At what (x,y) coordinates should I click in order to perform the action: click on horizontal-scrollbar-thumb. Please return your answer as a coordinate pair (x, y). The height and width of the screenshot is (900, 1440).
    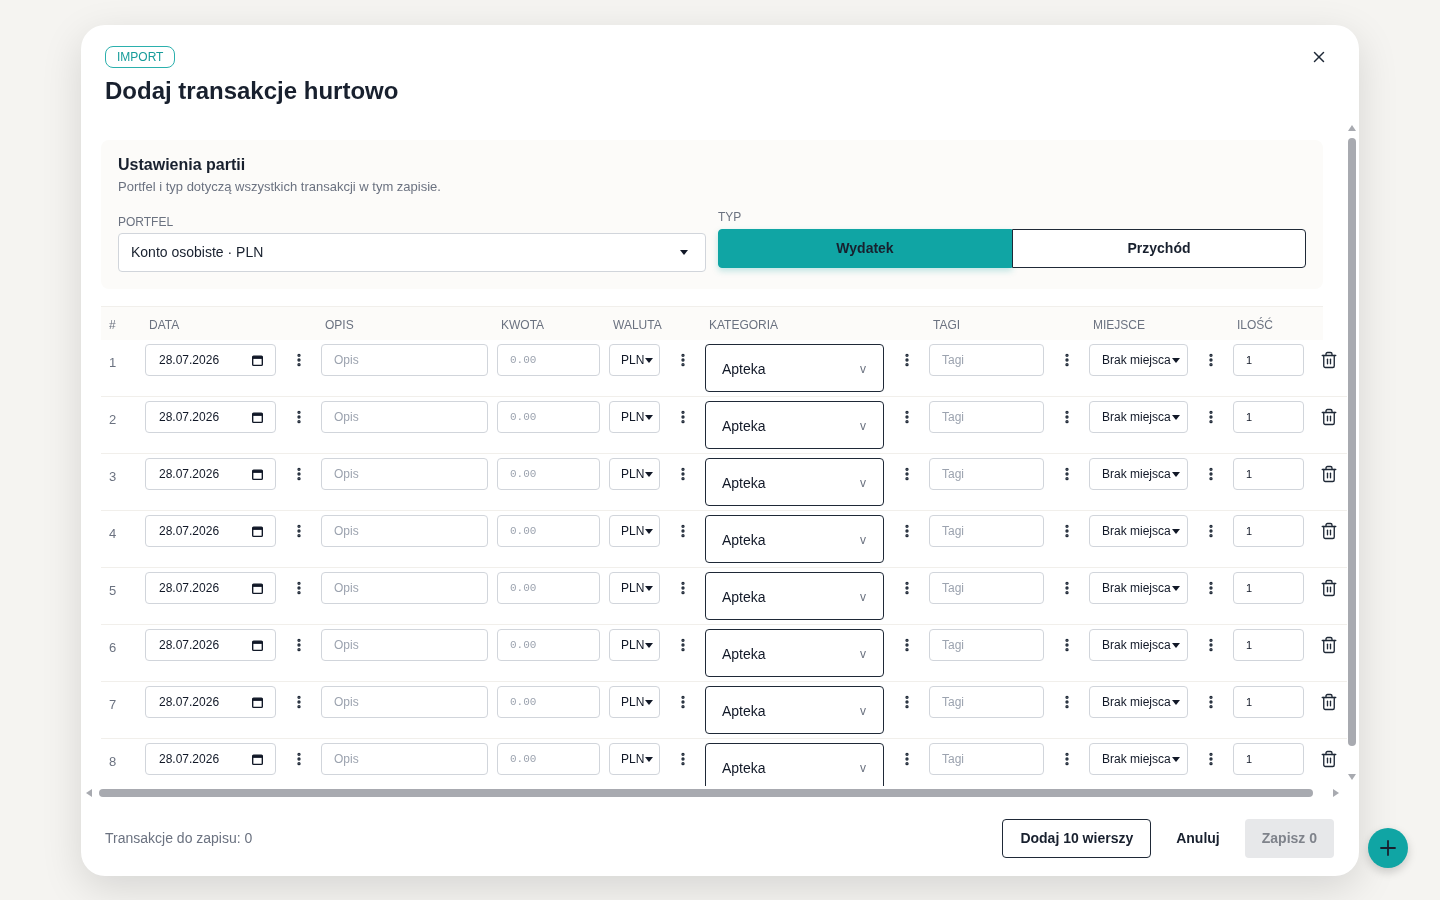
    Looking at the image, I should click on (706, 793).